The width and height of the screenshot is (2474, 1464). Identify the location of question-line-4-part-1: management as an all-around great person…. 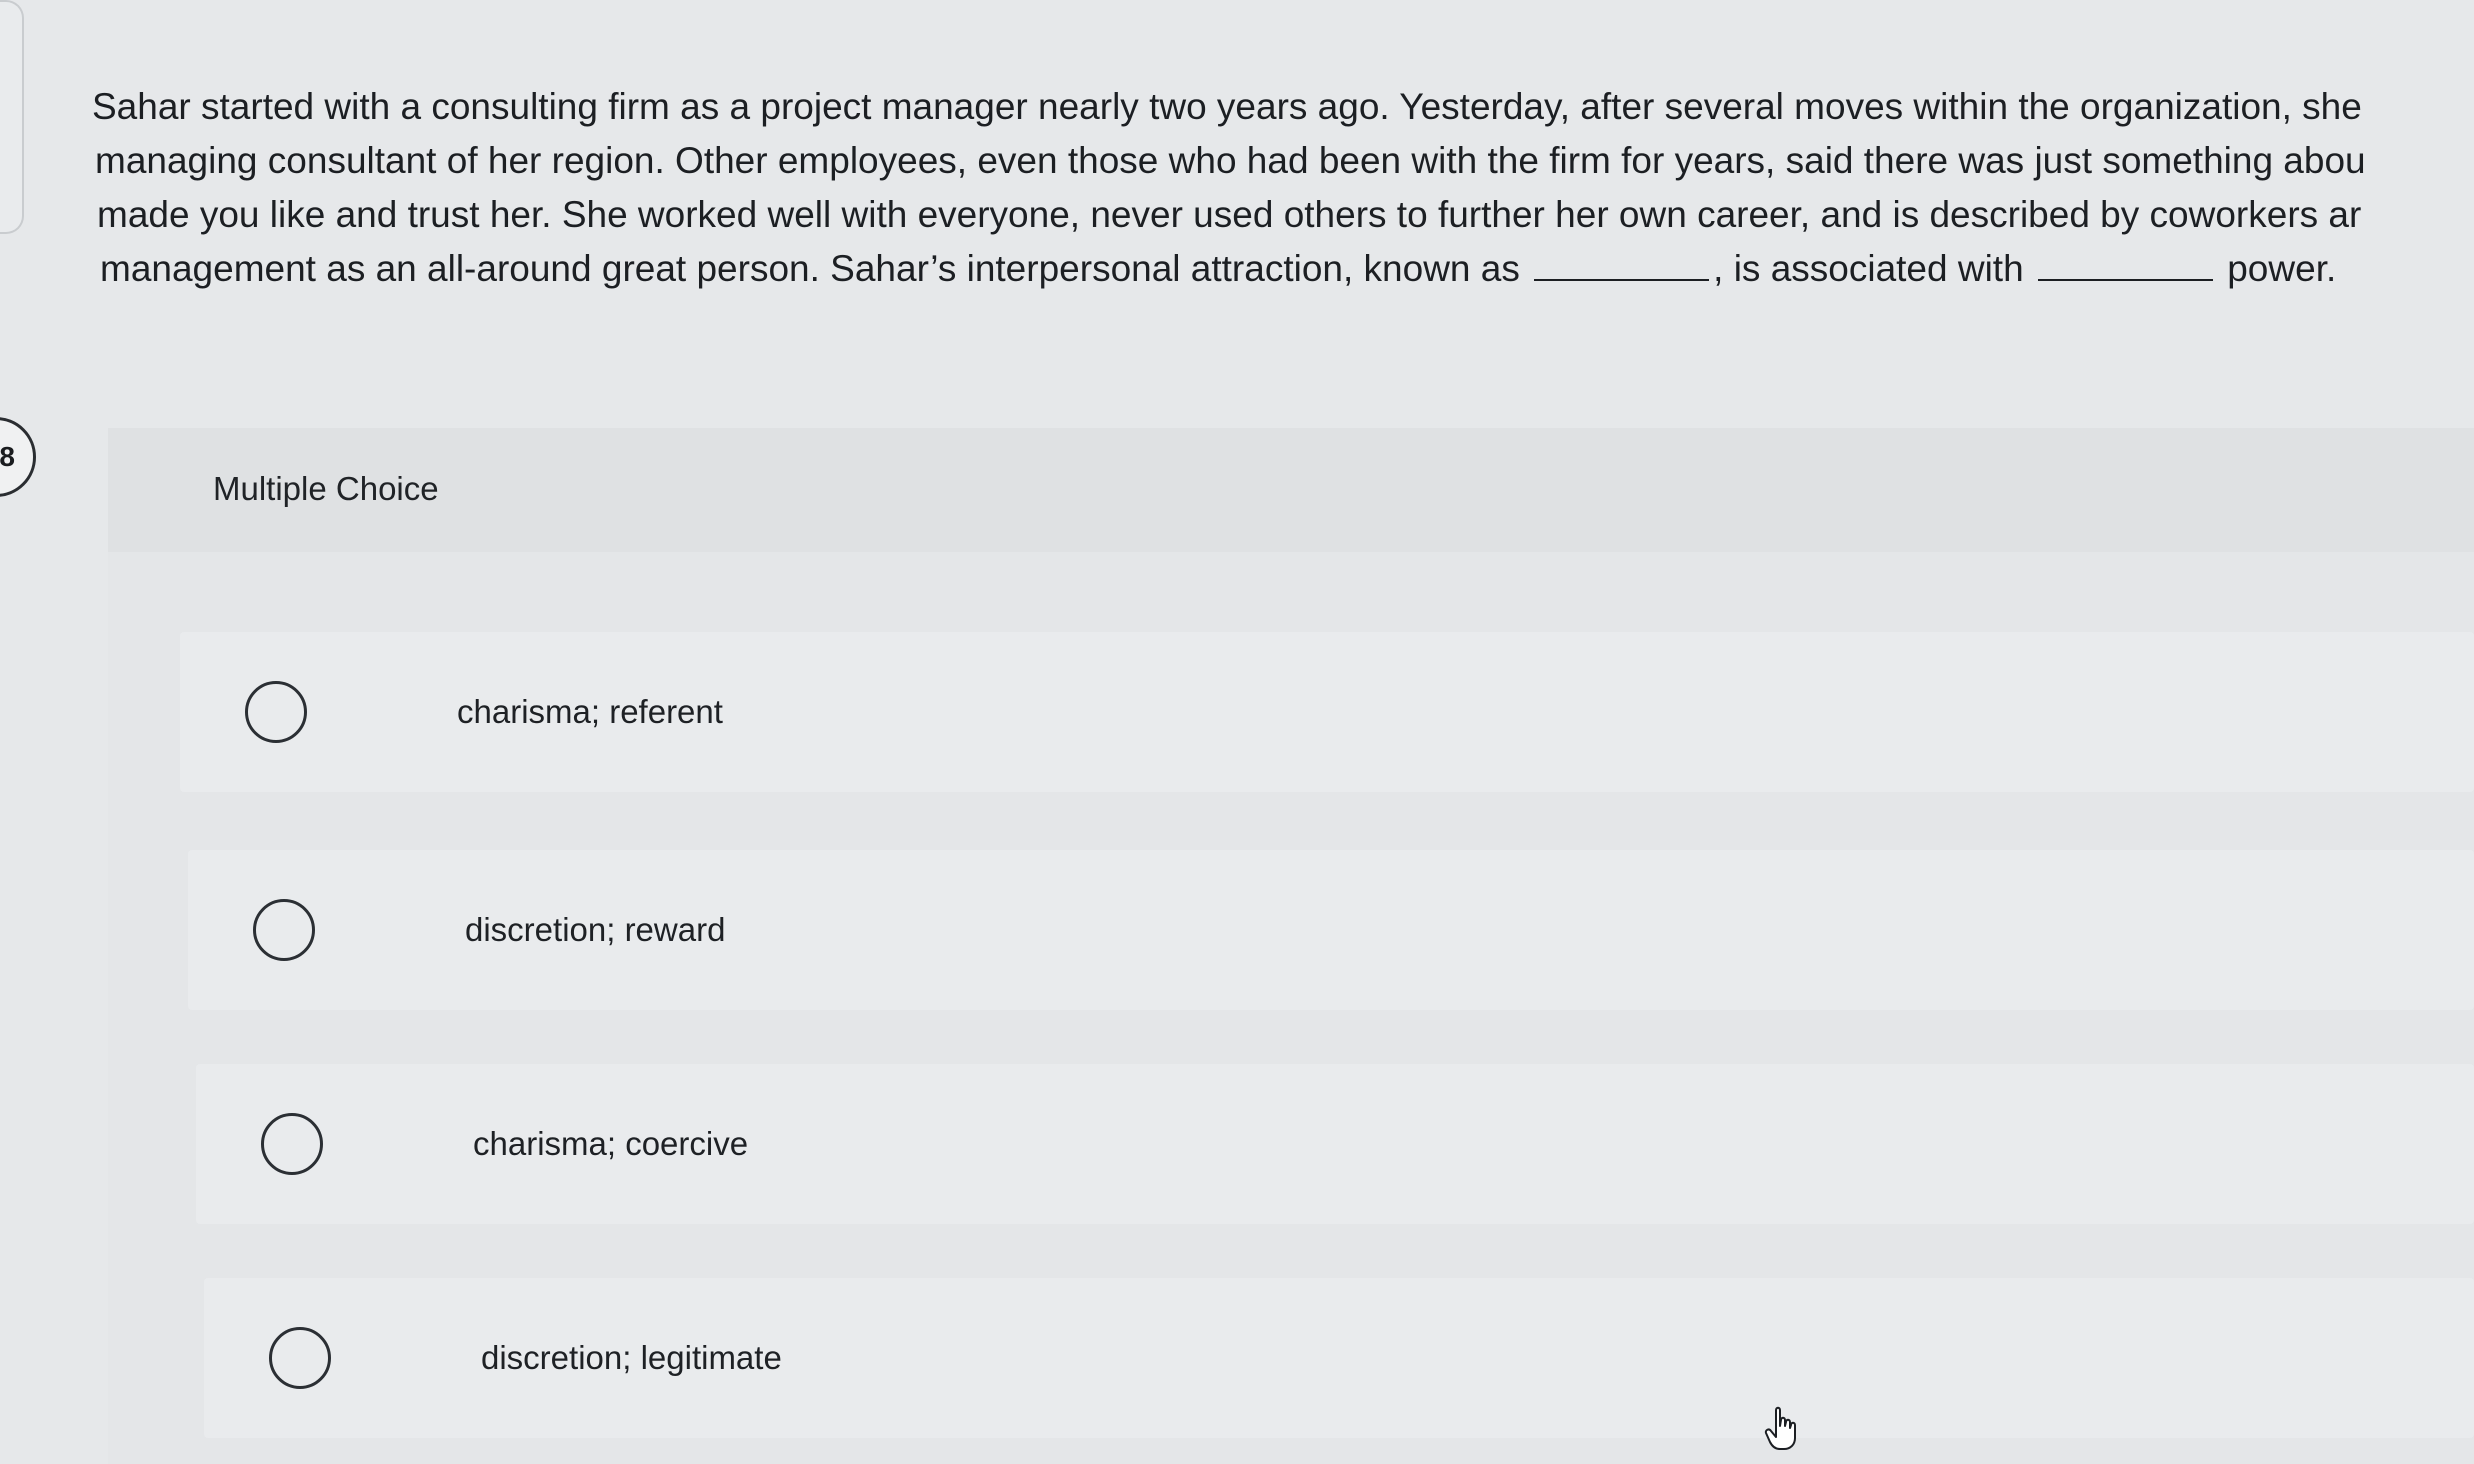
(810, 268).